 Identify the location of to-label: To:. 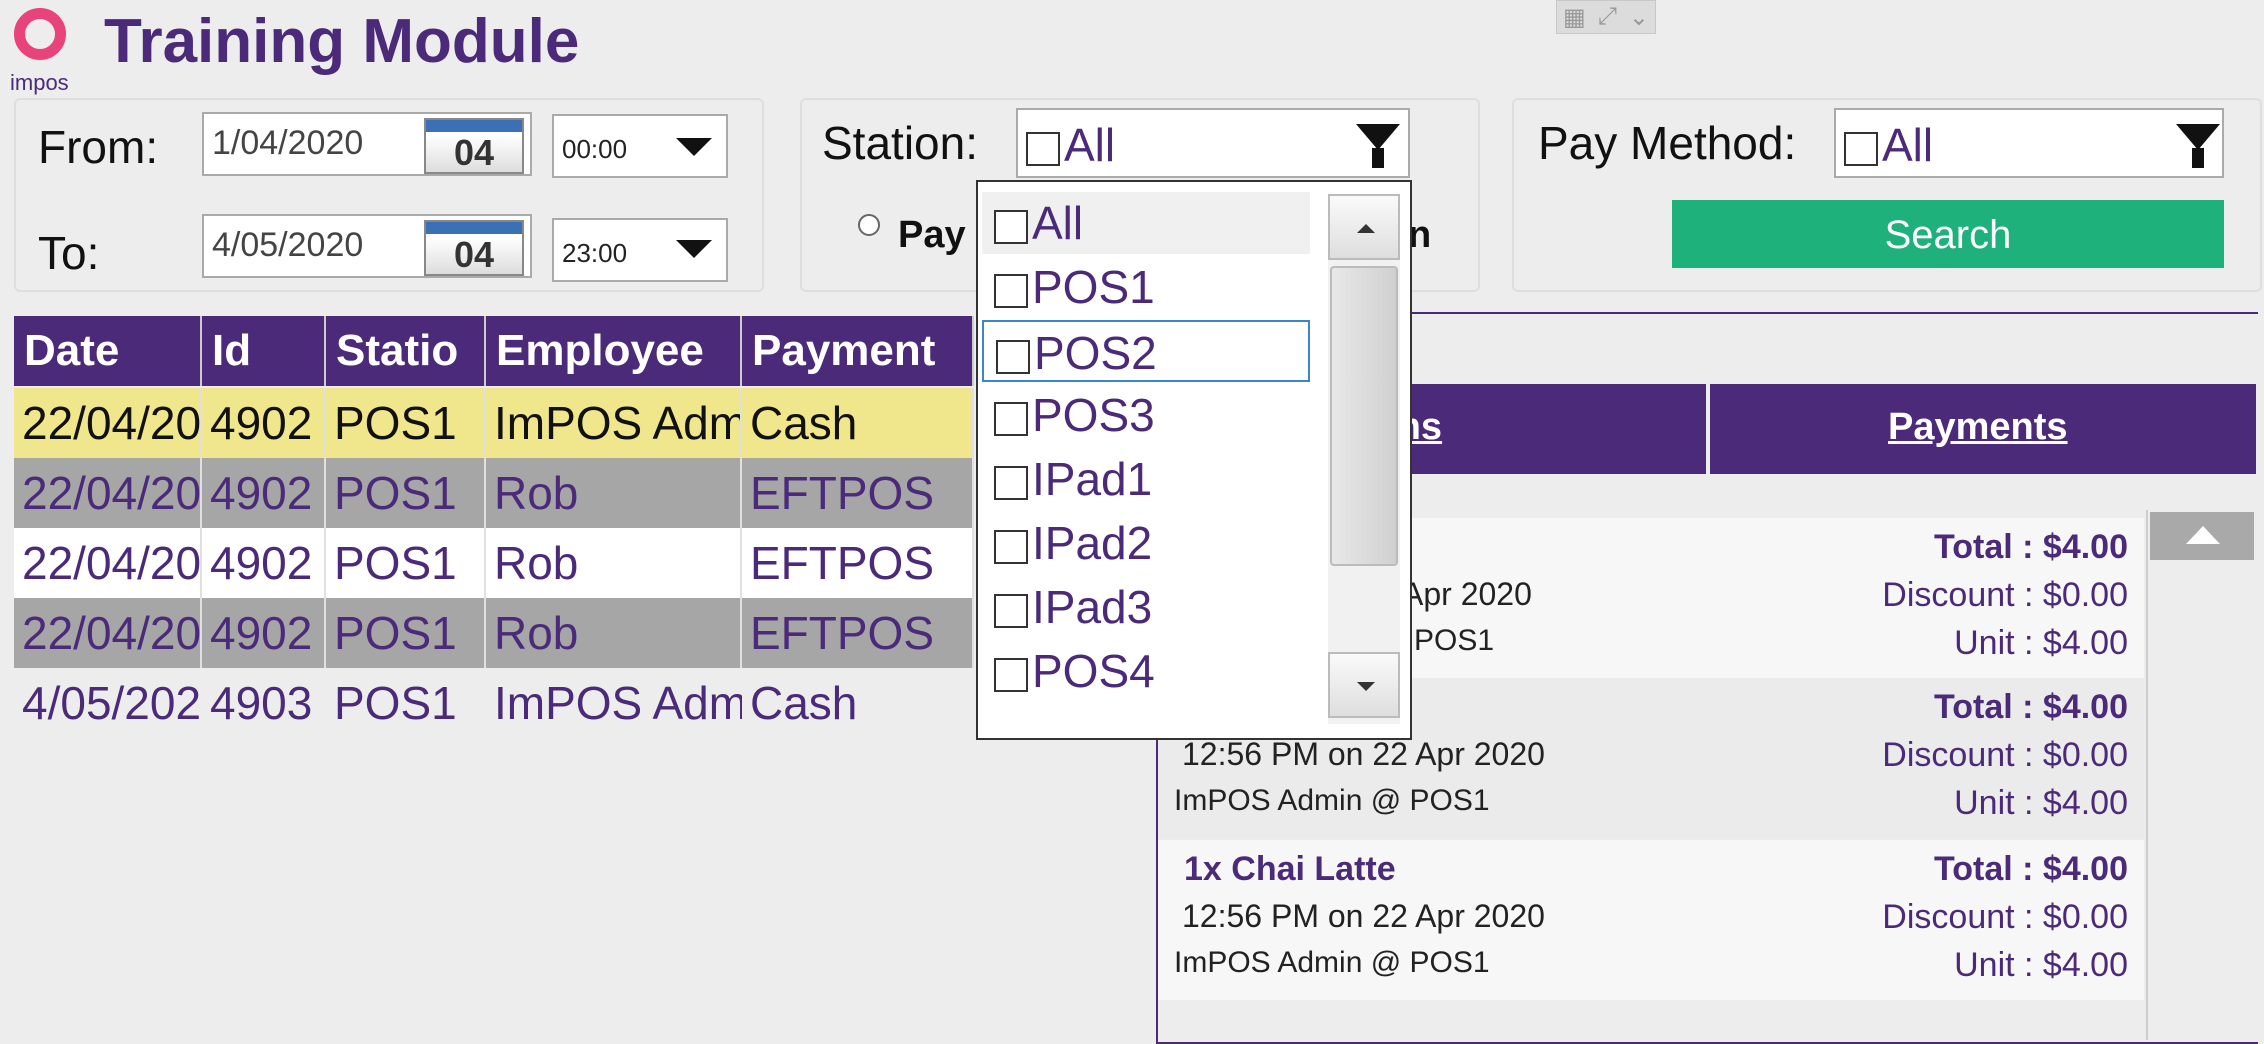
(69, 253).